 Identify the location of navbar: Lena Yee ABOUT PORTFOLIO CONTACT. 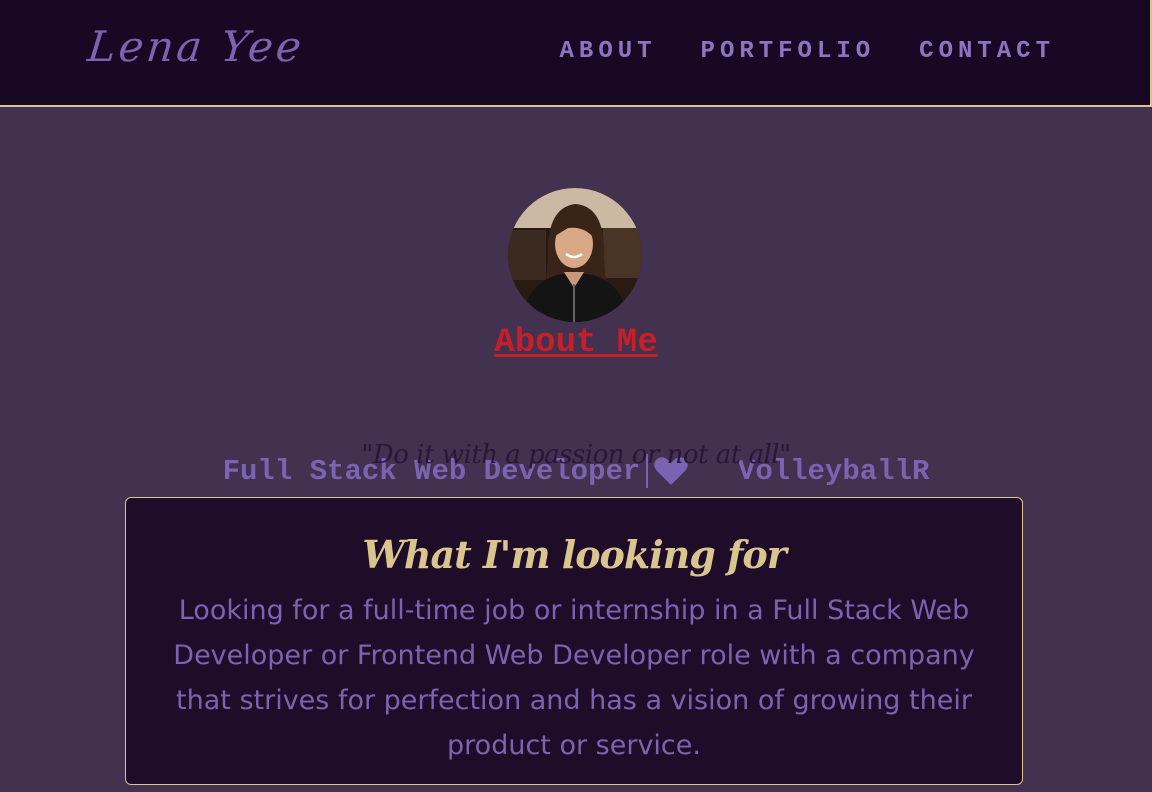
(576, 53).